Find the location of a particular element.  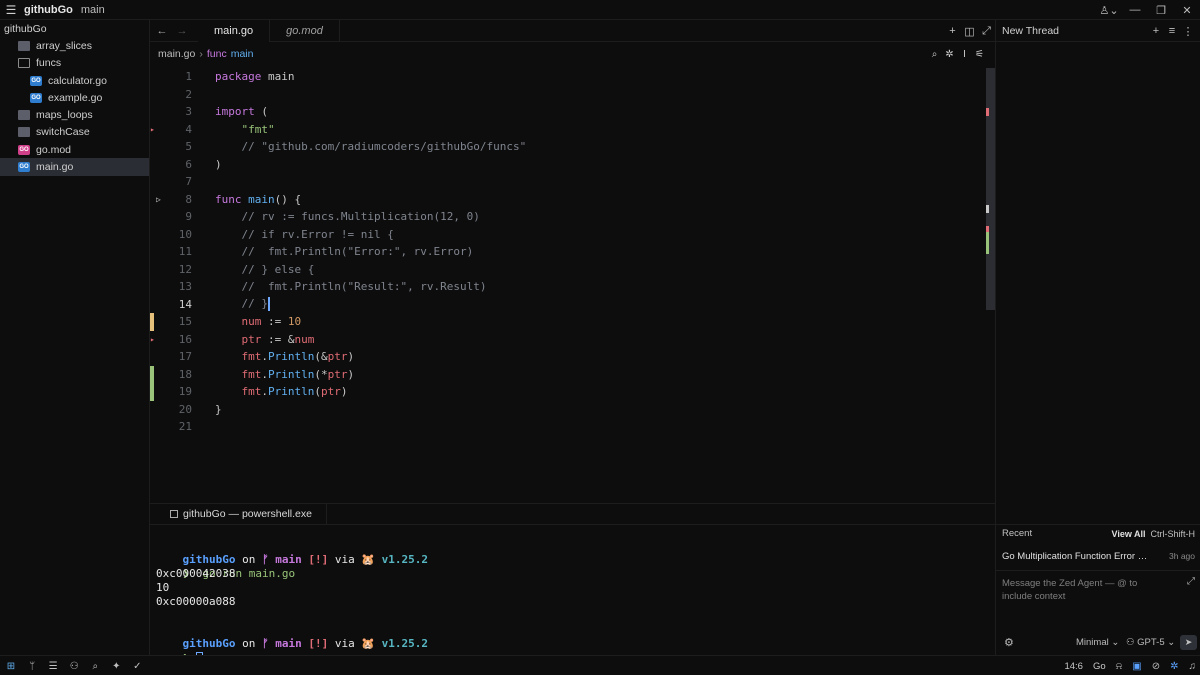

terminal-tab-title: githubGo — powershell.exe is located at coordinates (247, 514).